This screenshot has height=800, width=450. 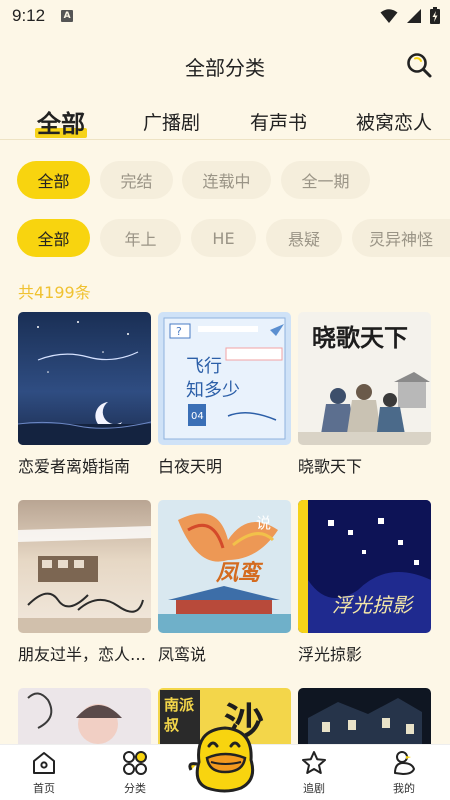 I want to click on tab-all: 全部, so click(x=61, y=121).